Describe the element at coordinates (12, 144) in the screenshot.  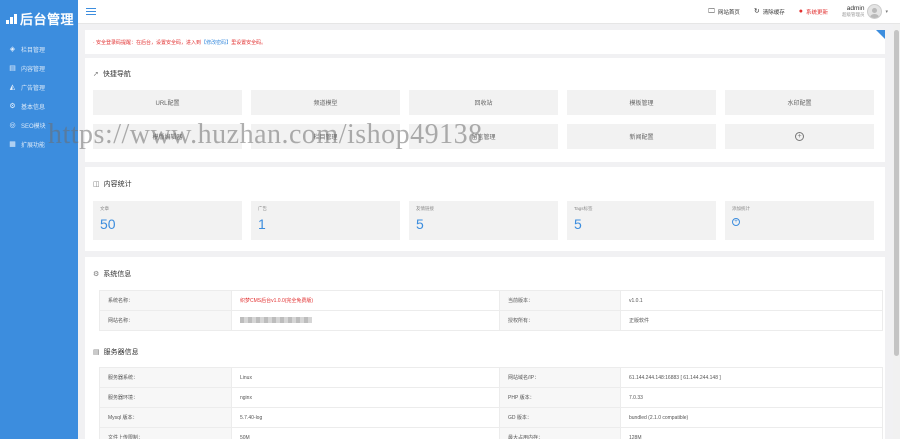
I see `grid-icon: ▦` at that location.